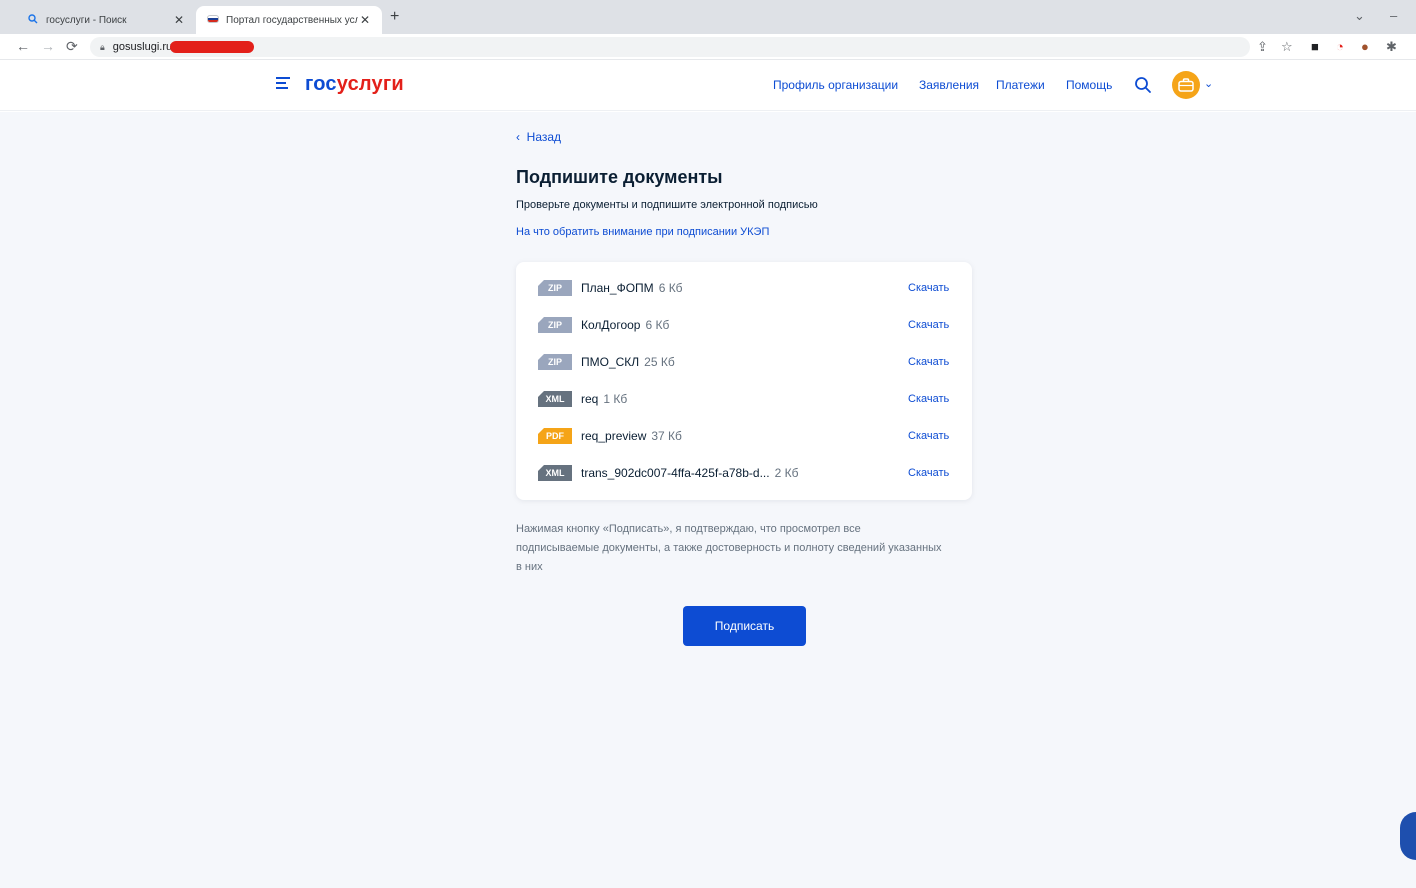 The image size is (1416, 888). What do you see at coordinates (72, 46) in the screenshot?
I see `reload-icon: ⟳` at bounding box center [72, 46].